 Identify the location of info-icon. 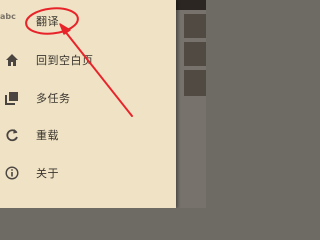
(12, 173).